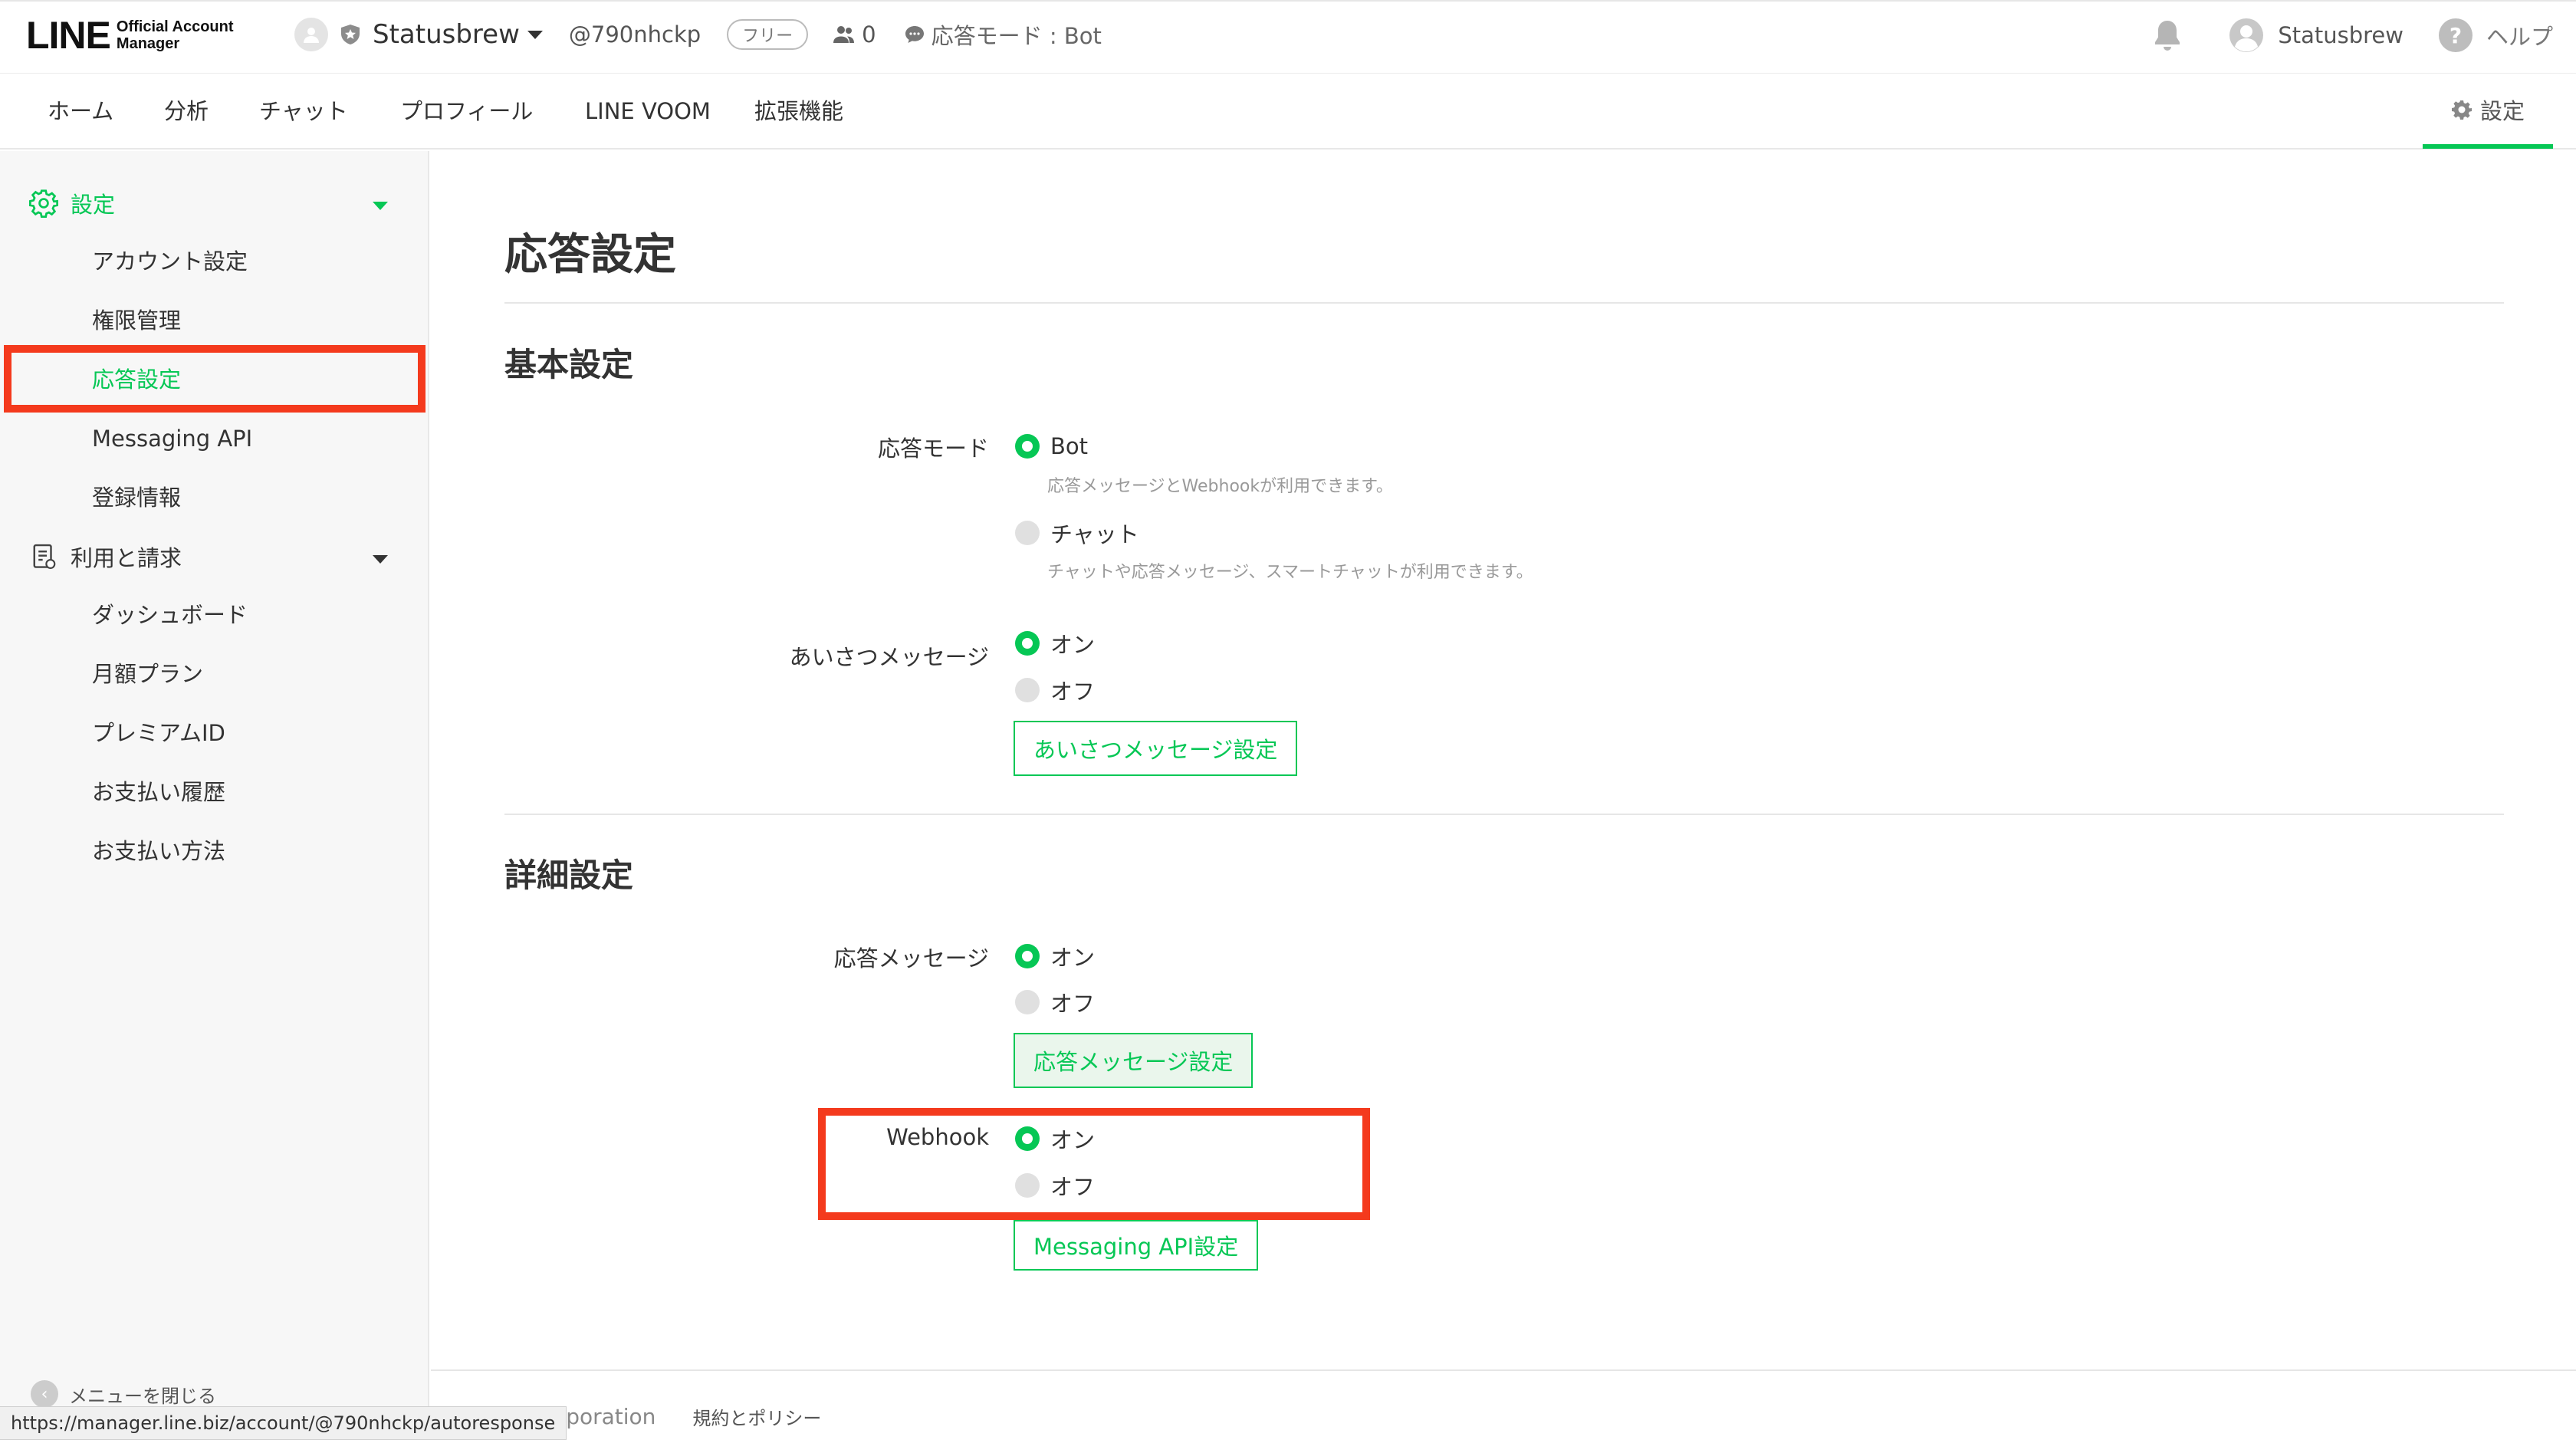 This screenshot has width=2576, height=1440. Describe the element at coordinates (569, 364) in the screenshot. I see `basic-settings-title: 基本設定` at that location.